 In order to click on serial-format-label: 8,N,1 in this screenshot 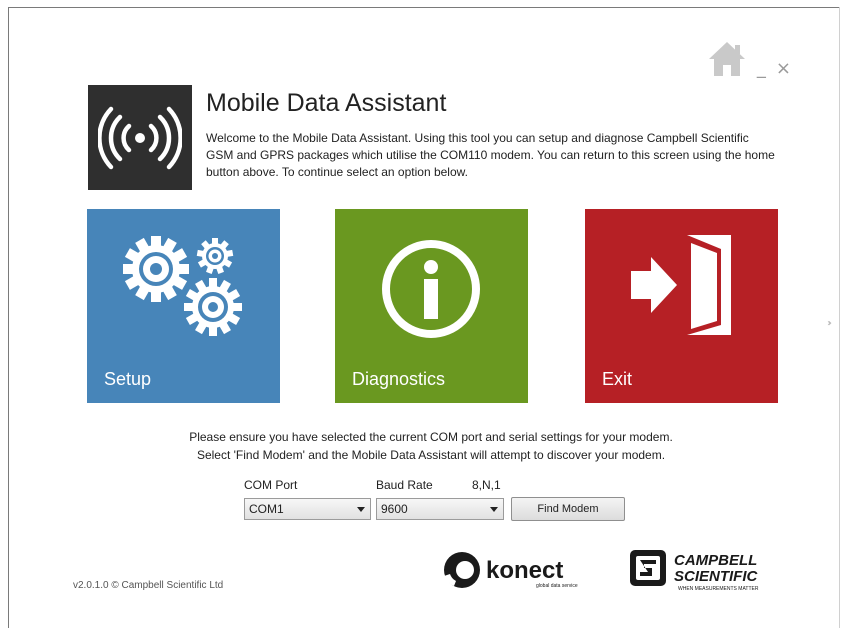, I will do `click(486, 485)`.